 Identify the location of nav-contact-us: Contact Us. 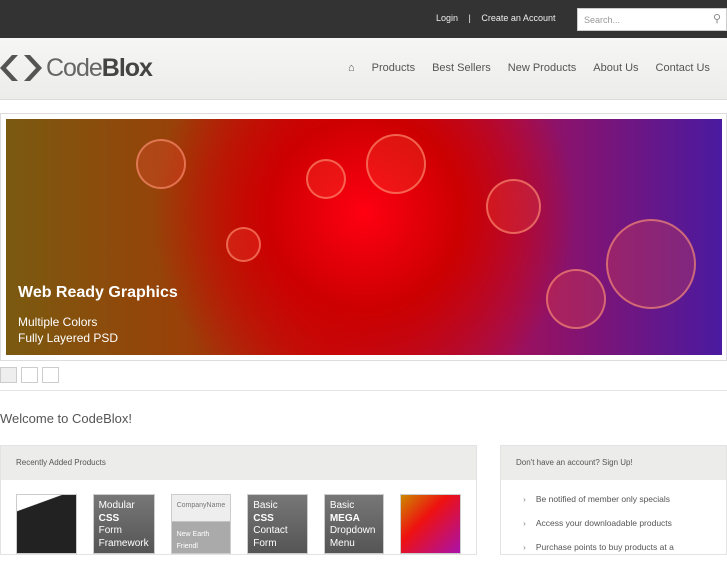
(683, 68).